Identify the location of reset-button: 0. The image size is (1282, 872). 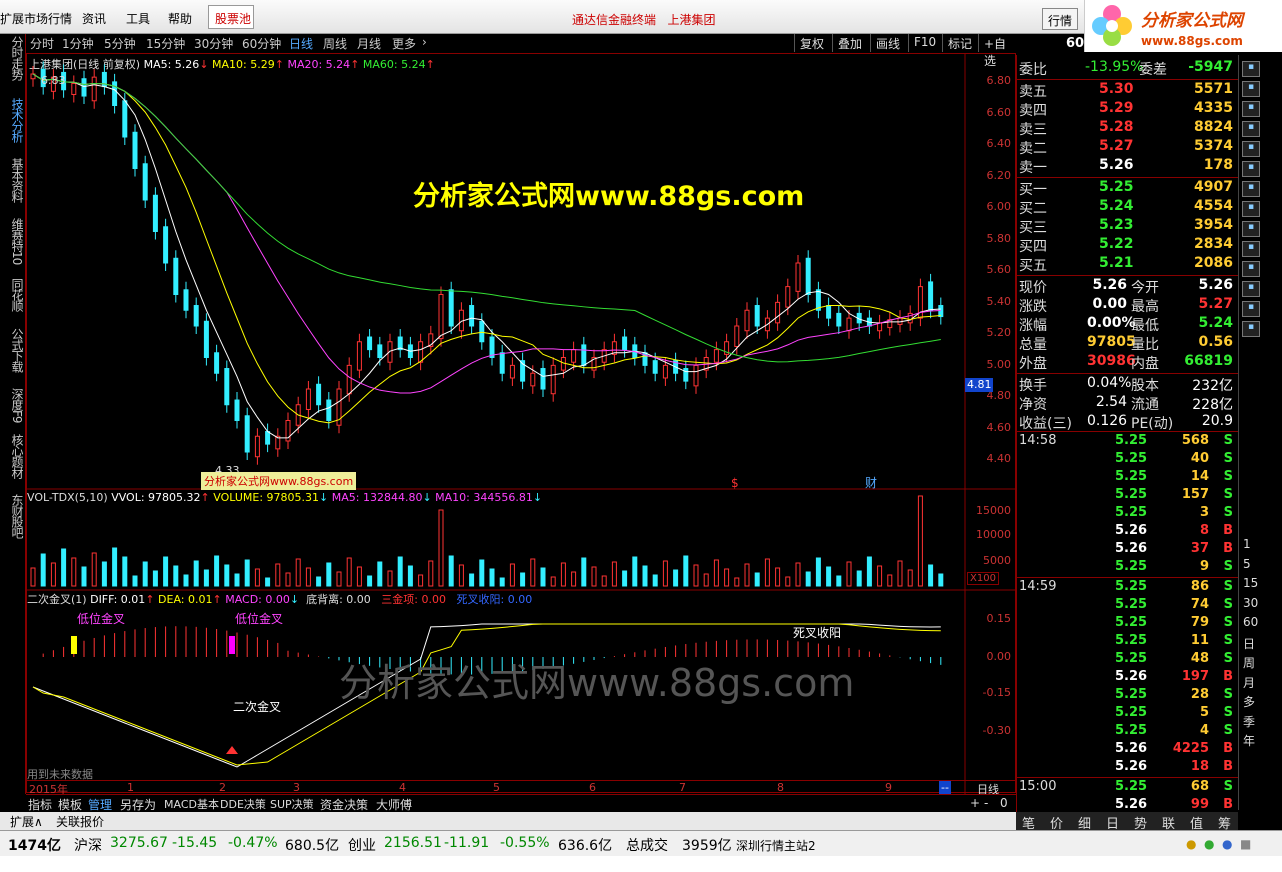
(1004, 803).